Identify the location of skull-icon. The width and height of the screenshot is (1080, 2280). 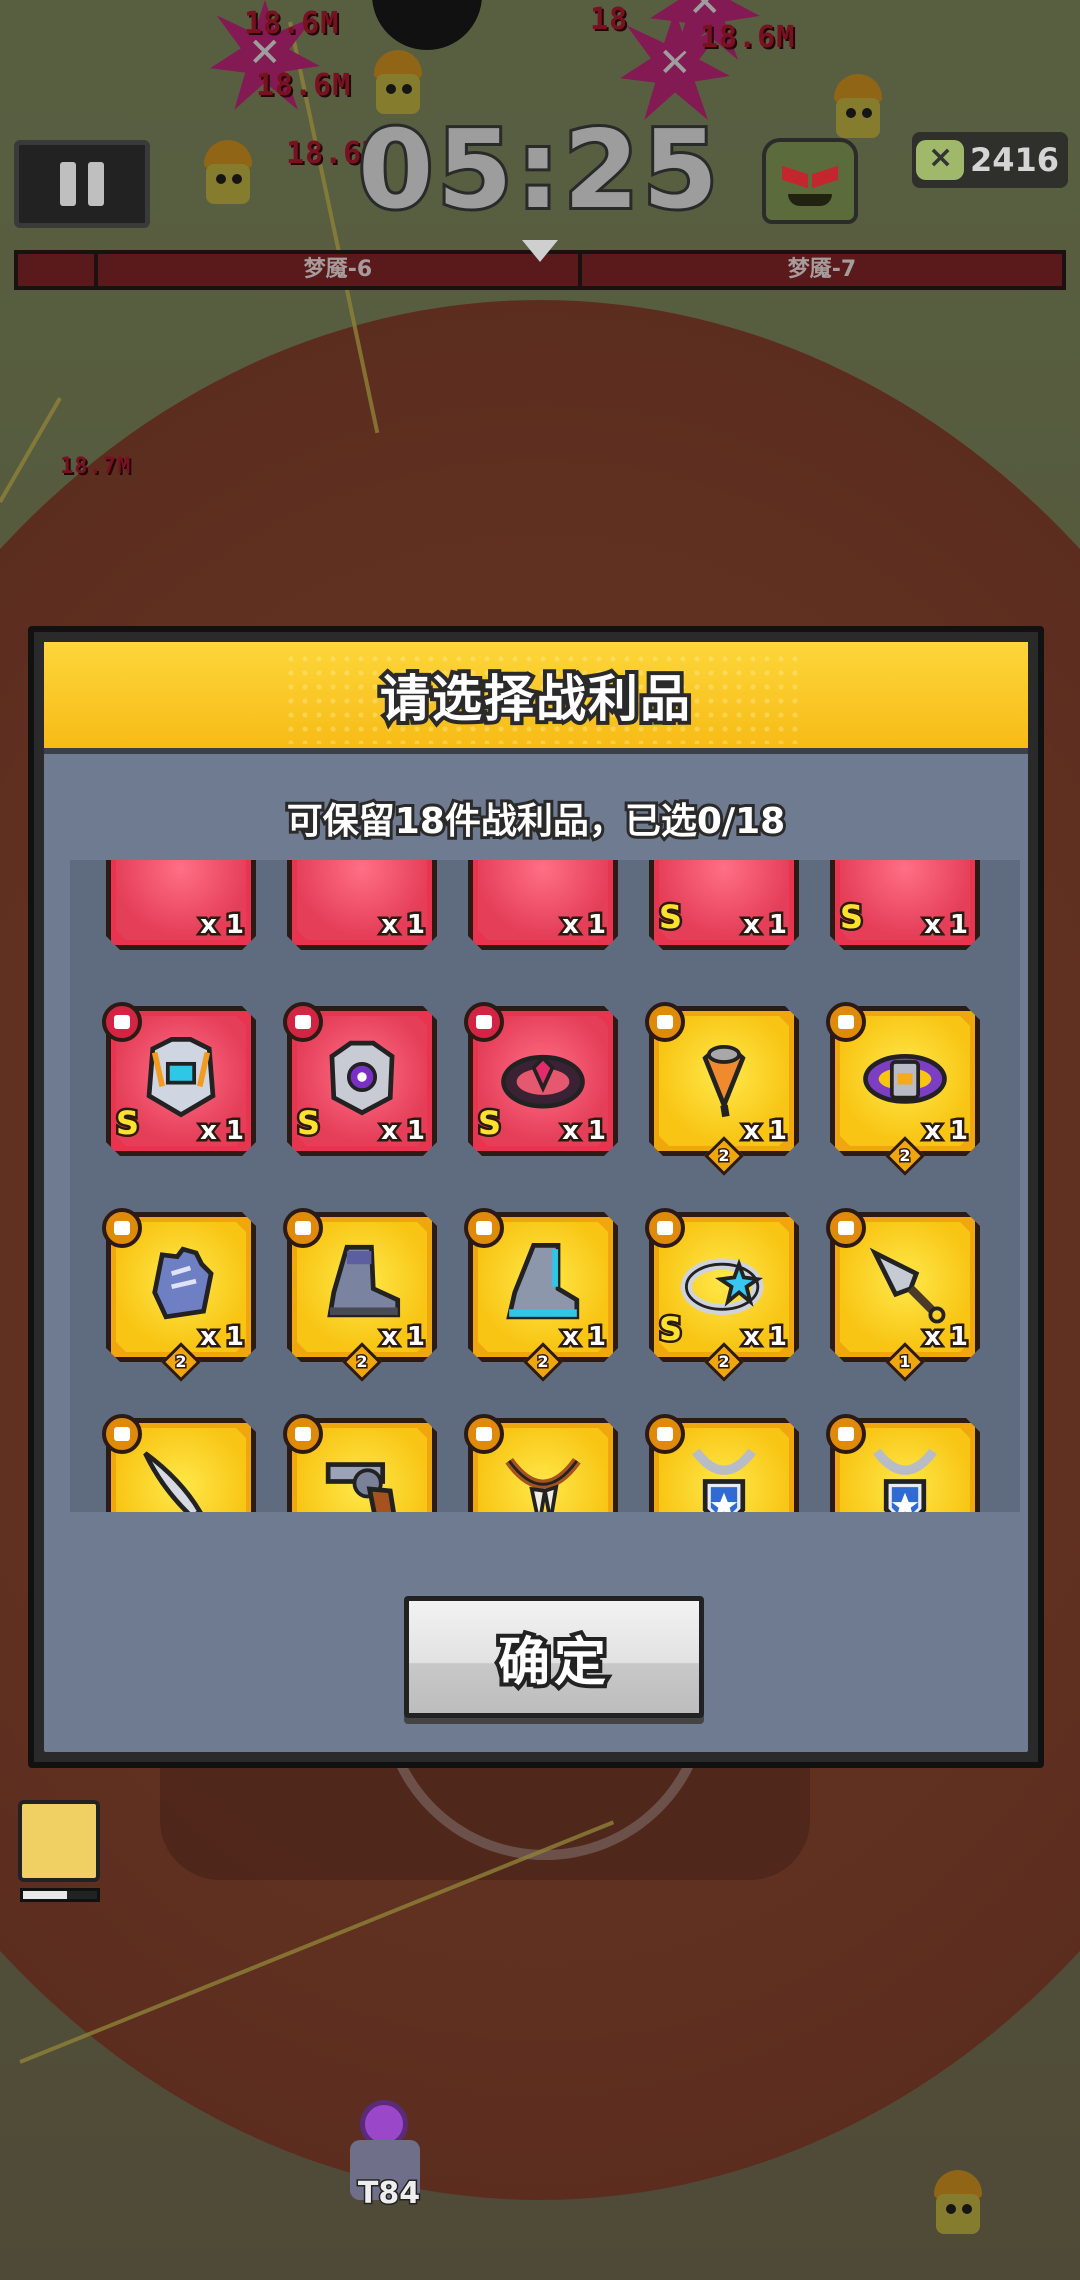
(940, 160).